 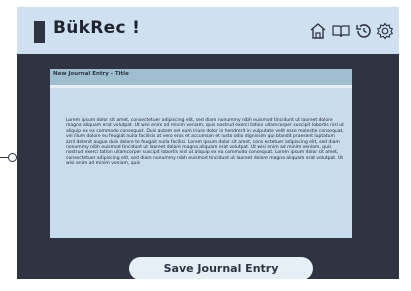 What do you see at coordinates (97, 28) in the screenshot?
I see `app-title: BükRec !` at bounding box center [97, 28].